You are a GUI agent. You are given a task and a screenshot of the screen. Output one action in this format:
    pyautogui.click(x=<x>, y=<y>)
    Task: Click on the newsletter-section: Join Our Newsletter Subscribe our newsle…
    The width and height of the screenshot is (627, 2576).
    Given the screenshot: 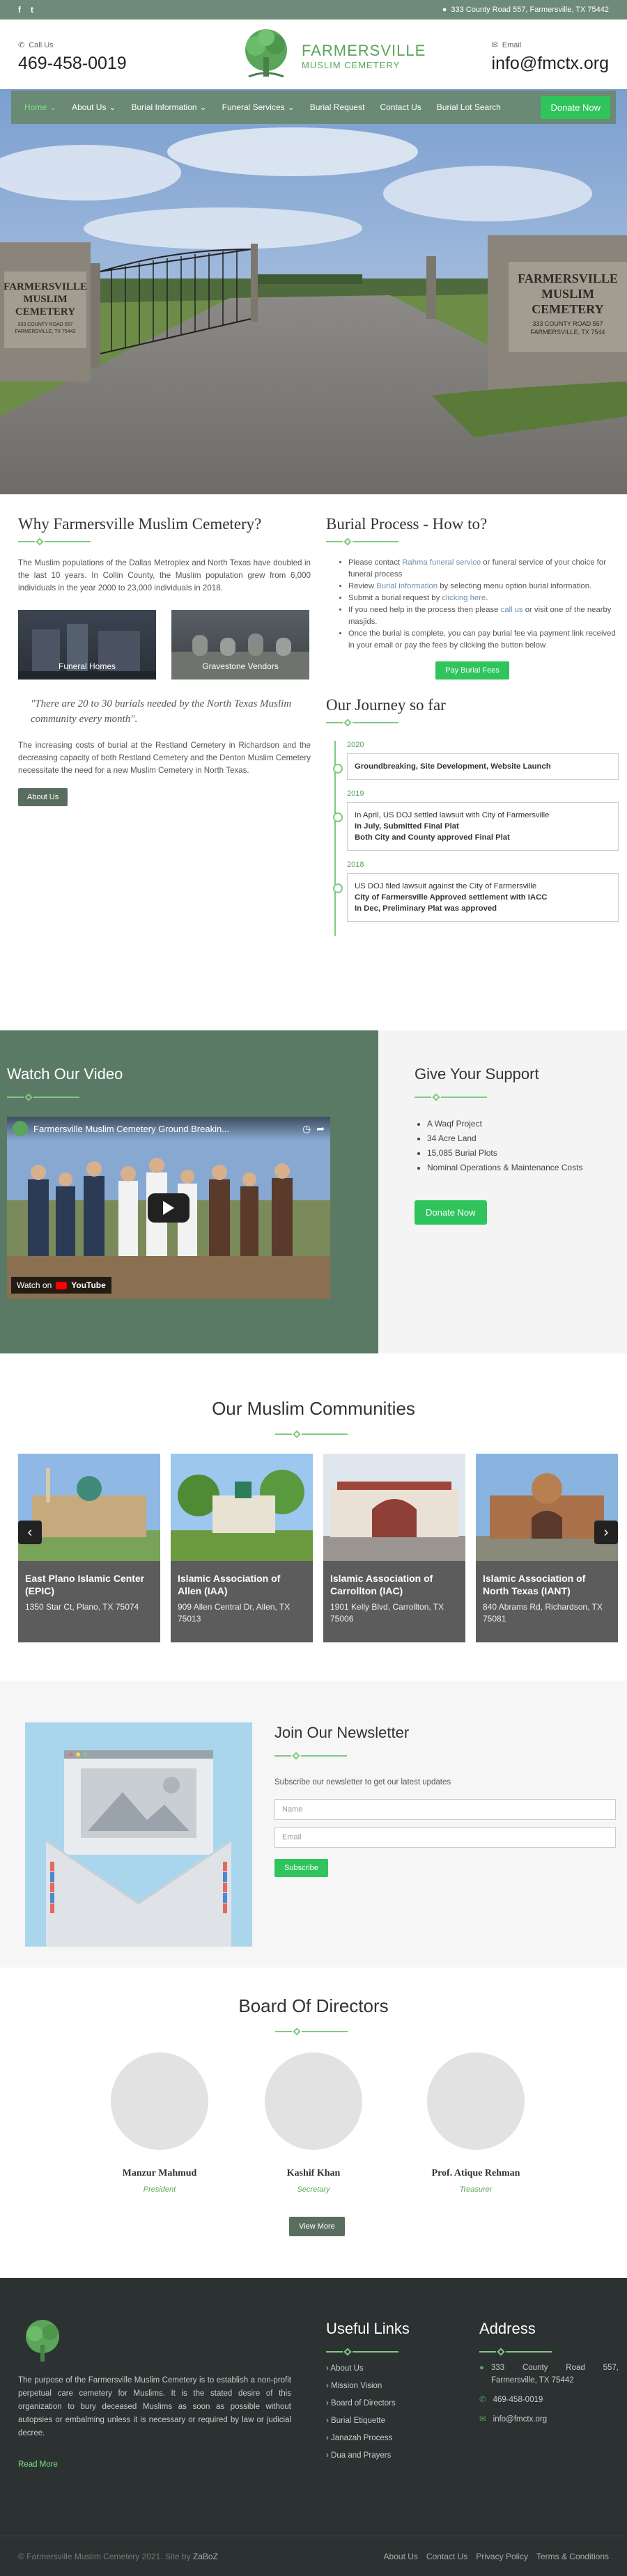 What is the action you would take?
    pyautogui.click(x=313, y=1824)
    